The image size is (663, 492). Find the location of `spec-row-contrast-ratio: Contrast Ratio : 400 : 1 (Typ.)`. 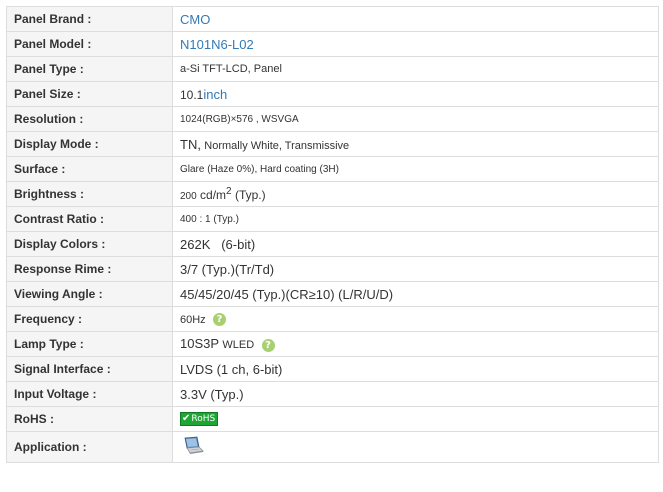

spec-row-contrast-ratio: Contrast Ratio : 400 : 1 (Typ.) is located at coordinates (332, 219).